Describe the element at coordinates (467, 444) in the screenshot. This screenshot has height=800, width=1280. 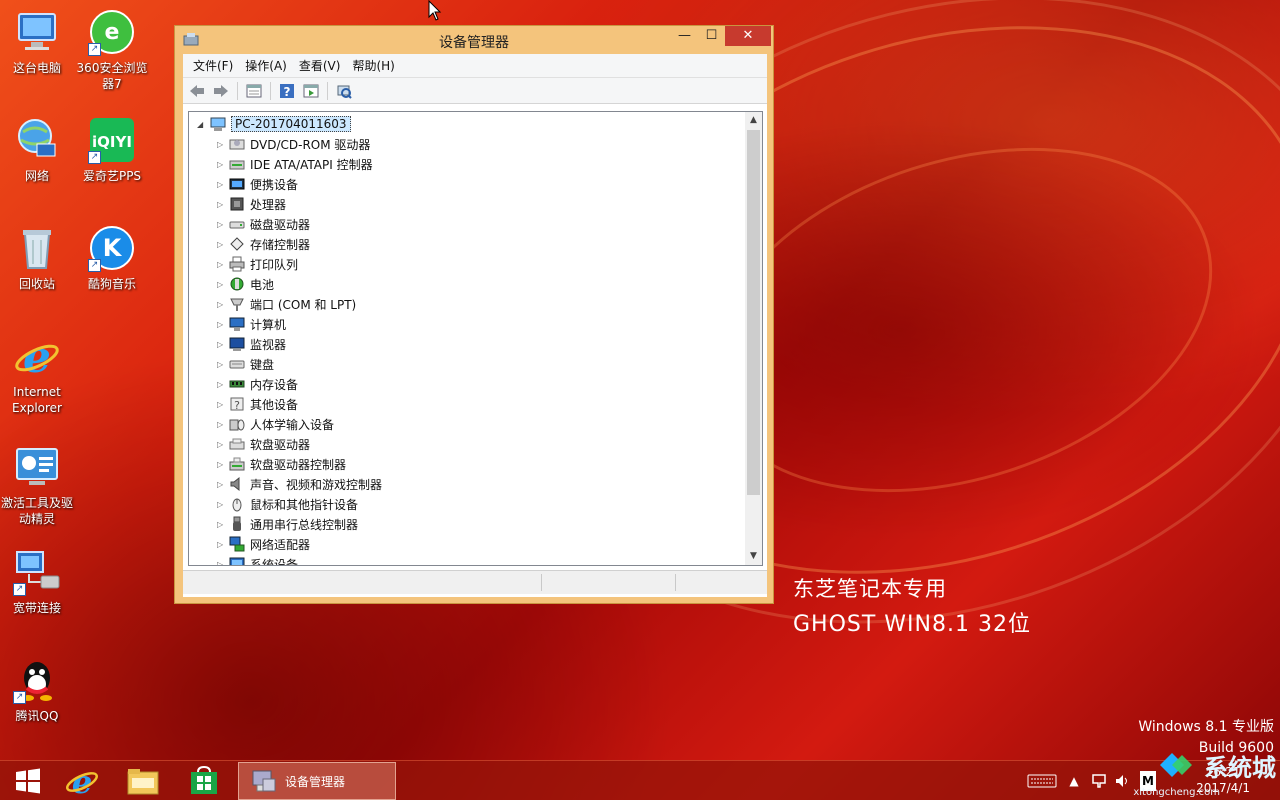
I see `tree-item-floppy: ▷ 软盘驱动器` at that location.